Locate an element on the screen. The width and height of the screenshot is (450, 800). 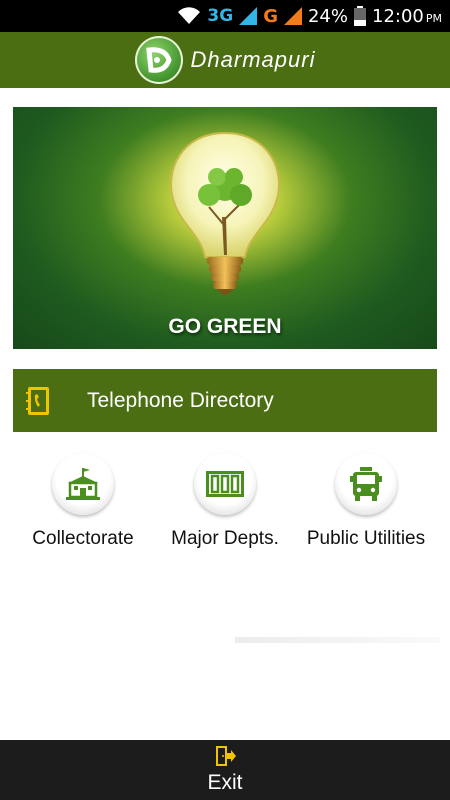
app-header: Dharmapuri is located at coordinates (225, 60).